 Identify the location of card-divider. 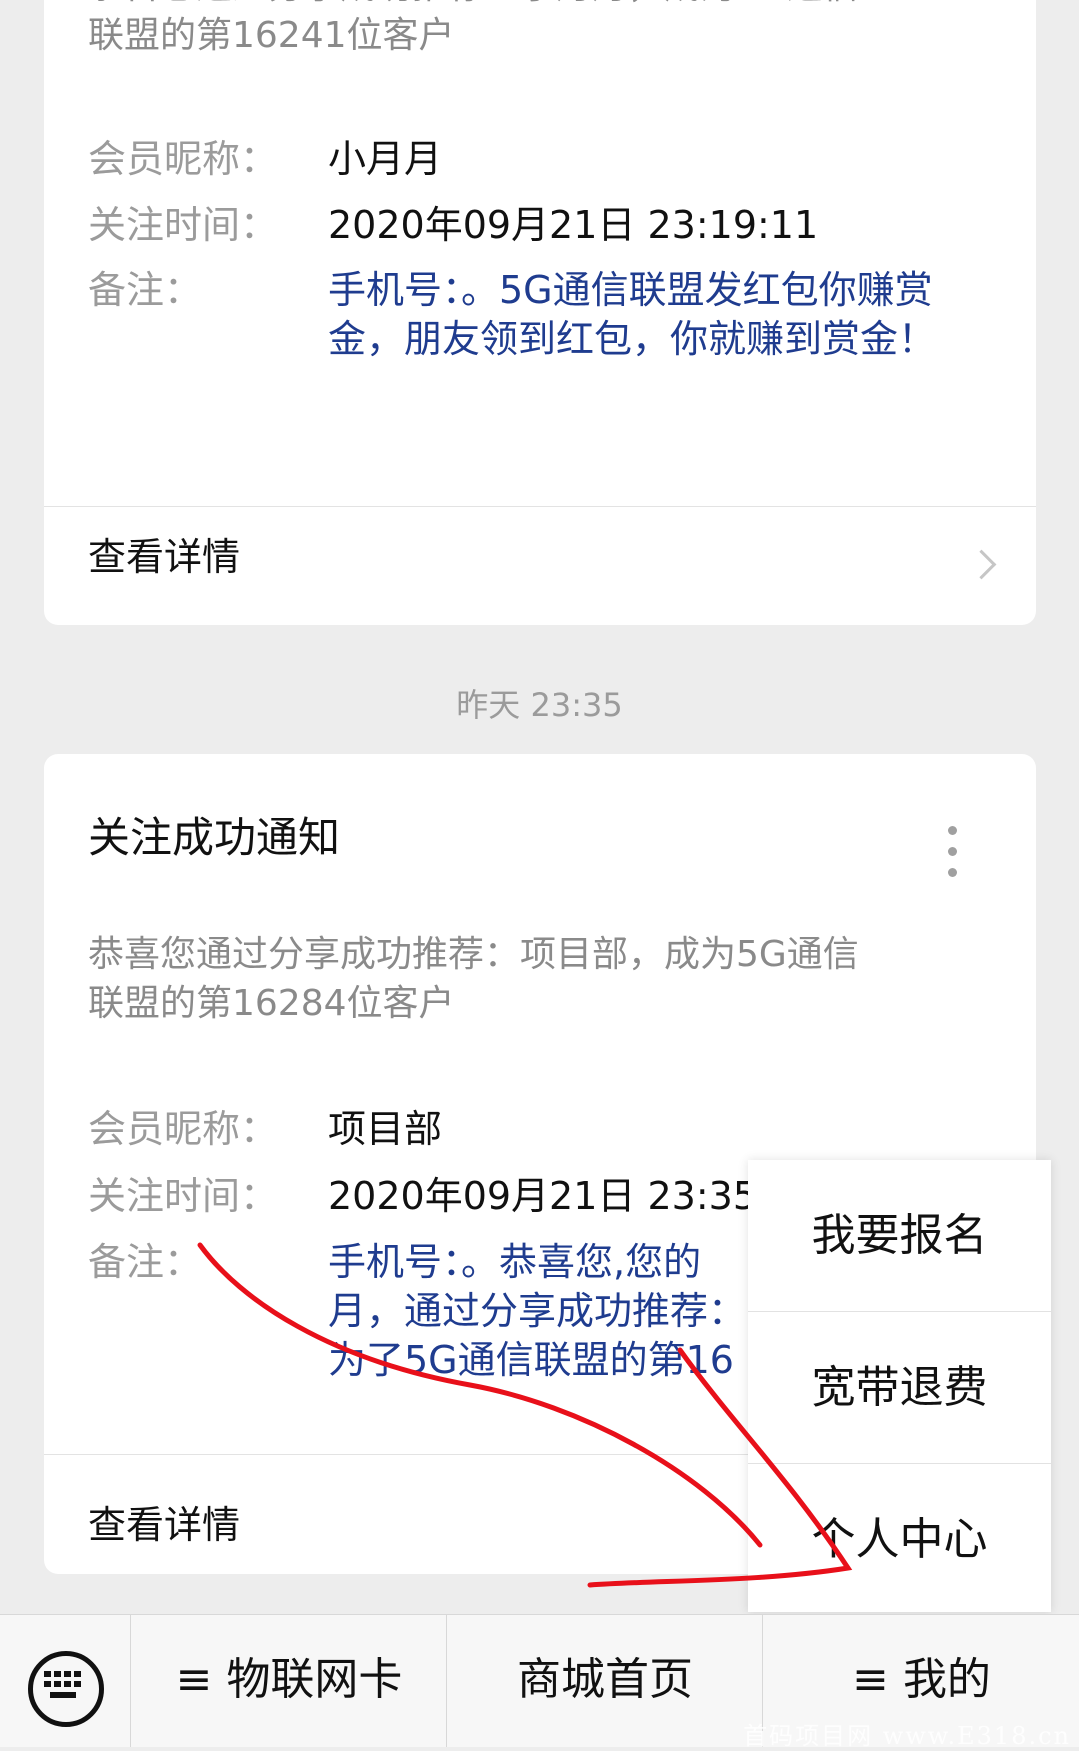
(540, 506).